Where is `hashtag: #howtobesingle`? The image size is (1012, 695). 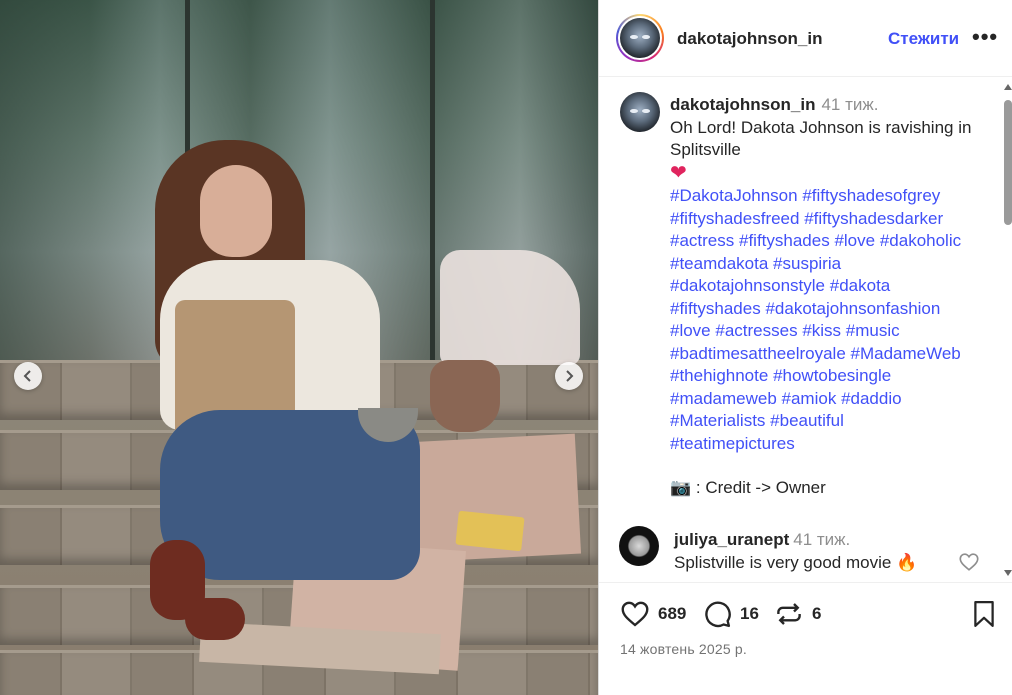
hashtag: #howtobesingle is located at coordinates (832, 375).